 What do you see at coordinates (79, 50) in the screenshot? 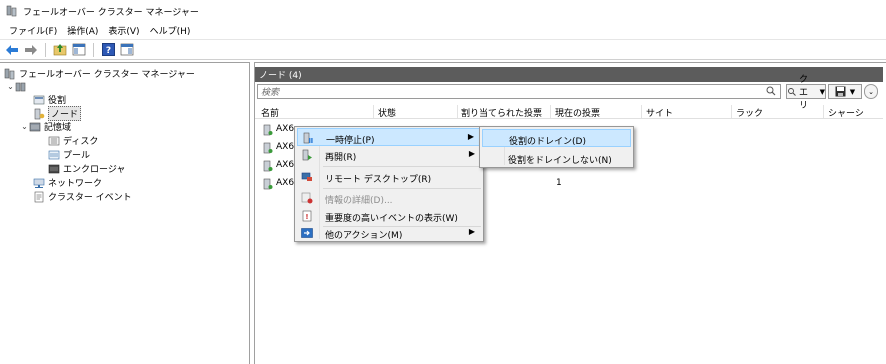
I see `show-hide-tree-icon` at bounding box center [79, 50].